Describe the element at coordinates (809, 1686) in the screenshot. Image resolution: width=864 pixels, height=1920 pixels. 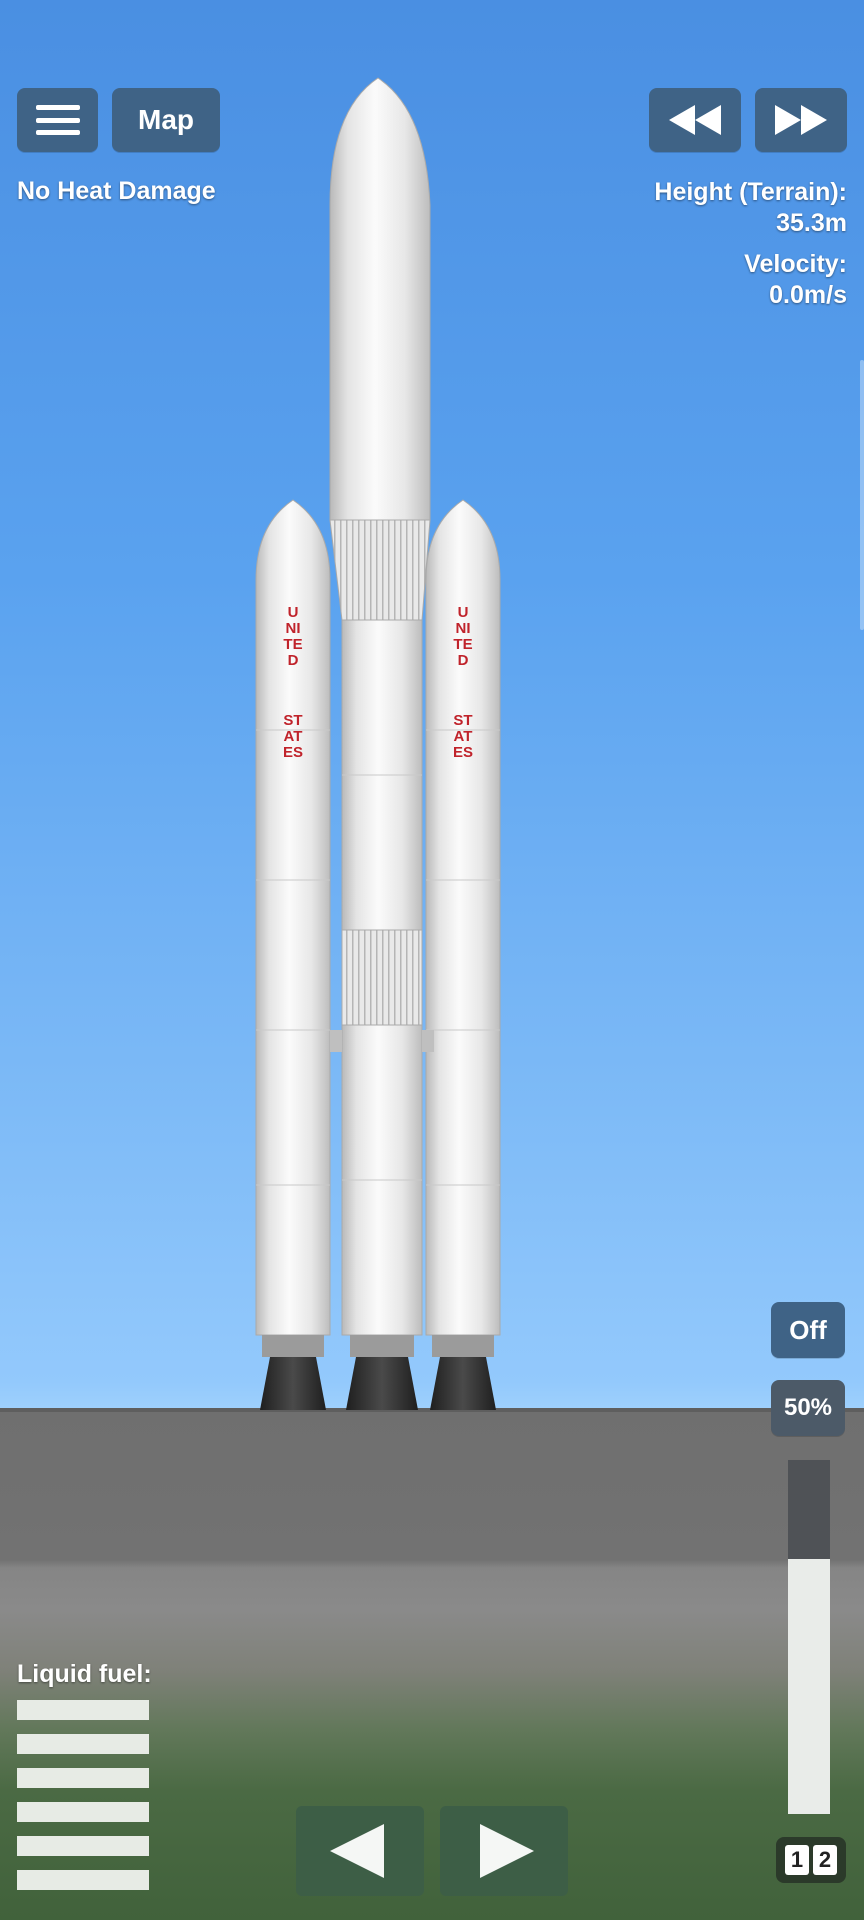
I see `throttle-fill` at that location.